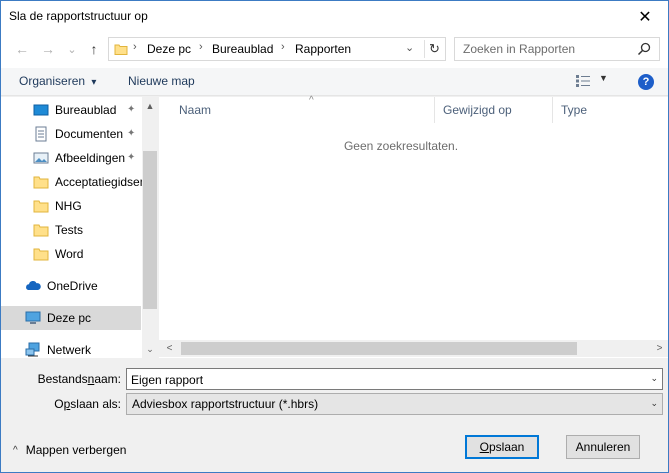 Image resolution: width=669 pixels, height=473 pixels. I want to click on new-folder-label: Nieuwe map, so click(161, 81).